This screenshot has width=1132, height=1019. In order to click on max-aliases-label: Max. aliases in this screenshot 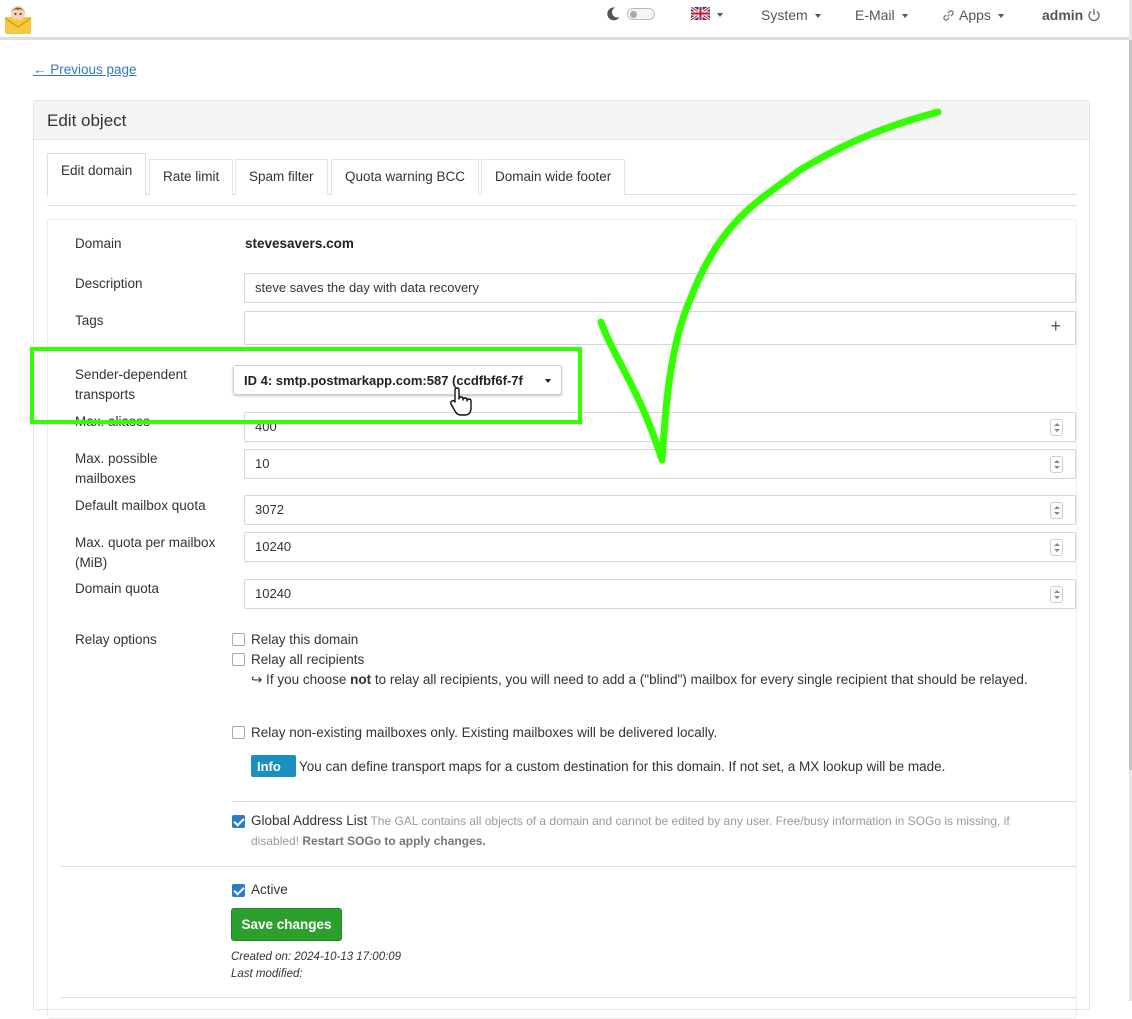, I will do `click(113, 421)`.